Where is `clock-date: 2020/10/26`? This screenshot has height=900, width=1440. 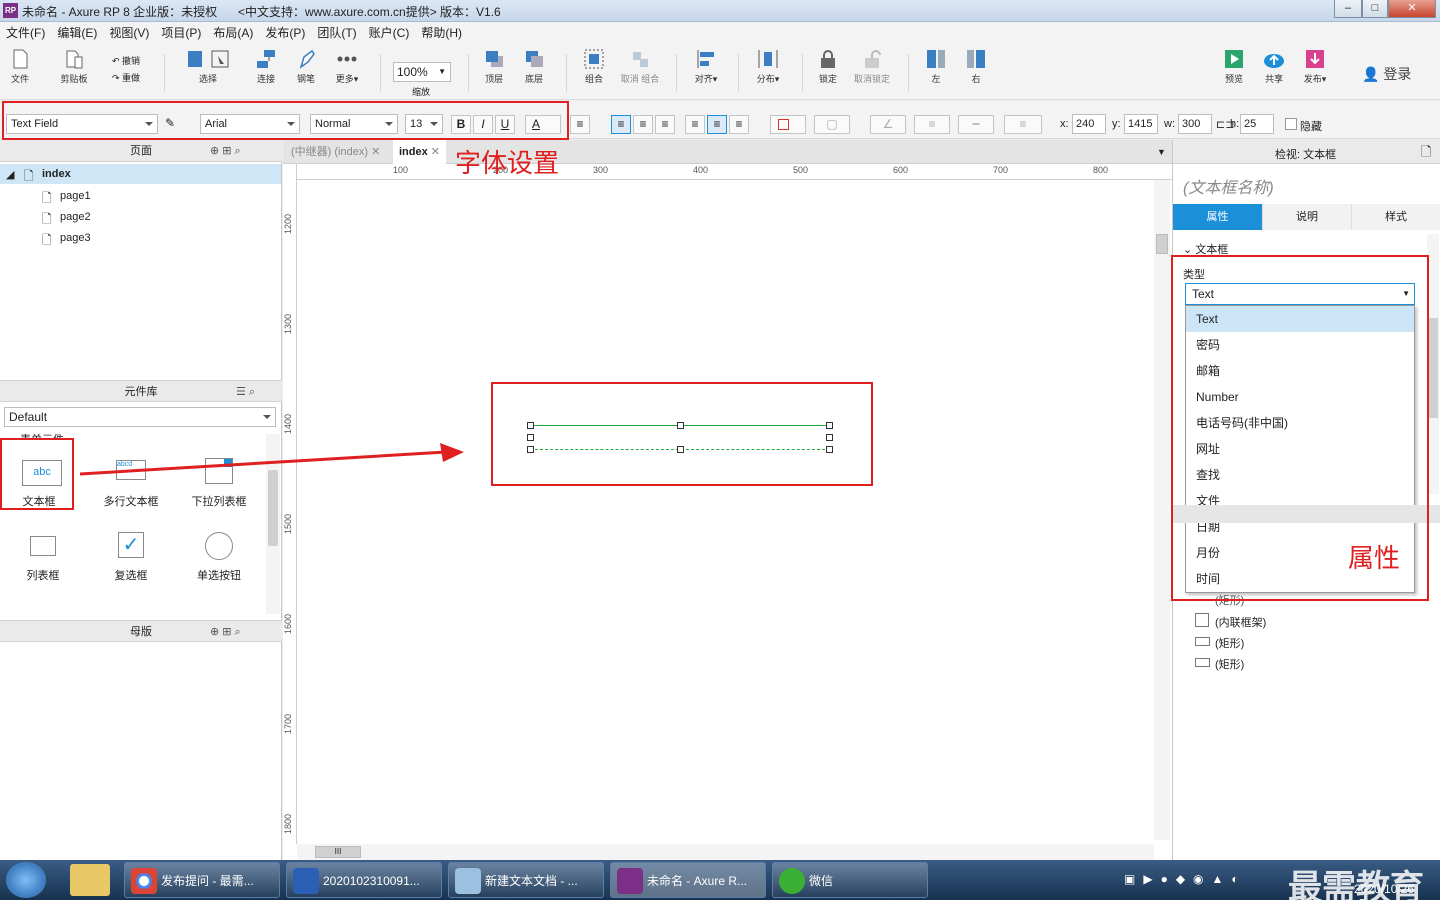
clock-date: 2020/10/26 is located at coordinates (1384, 889).